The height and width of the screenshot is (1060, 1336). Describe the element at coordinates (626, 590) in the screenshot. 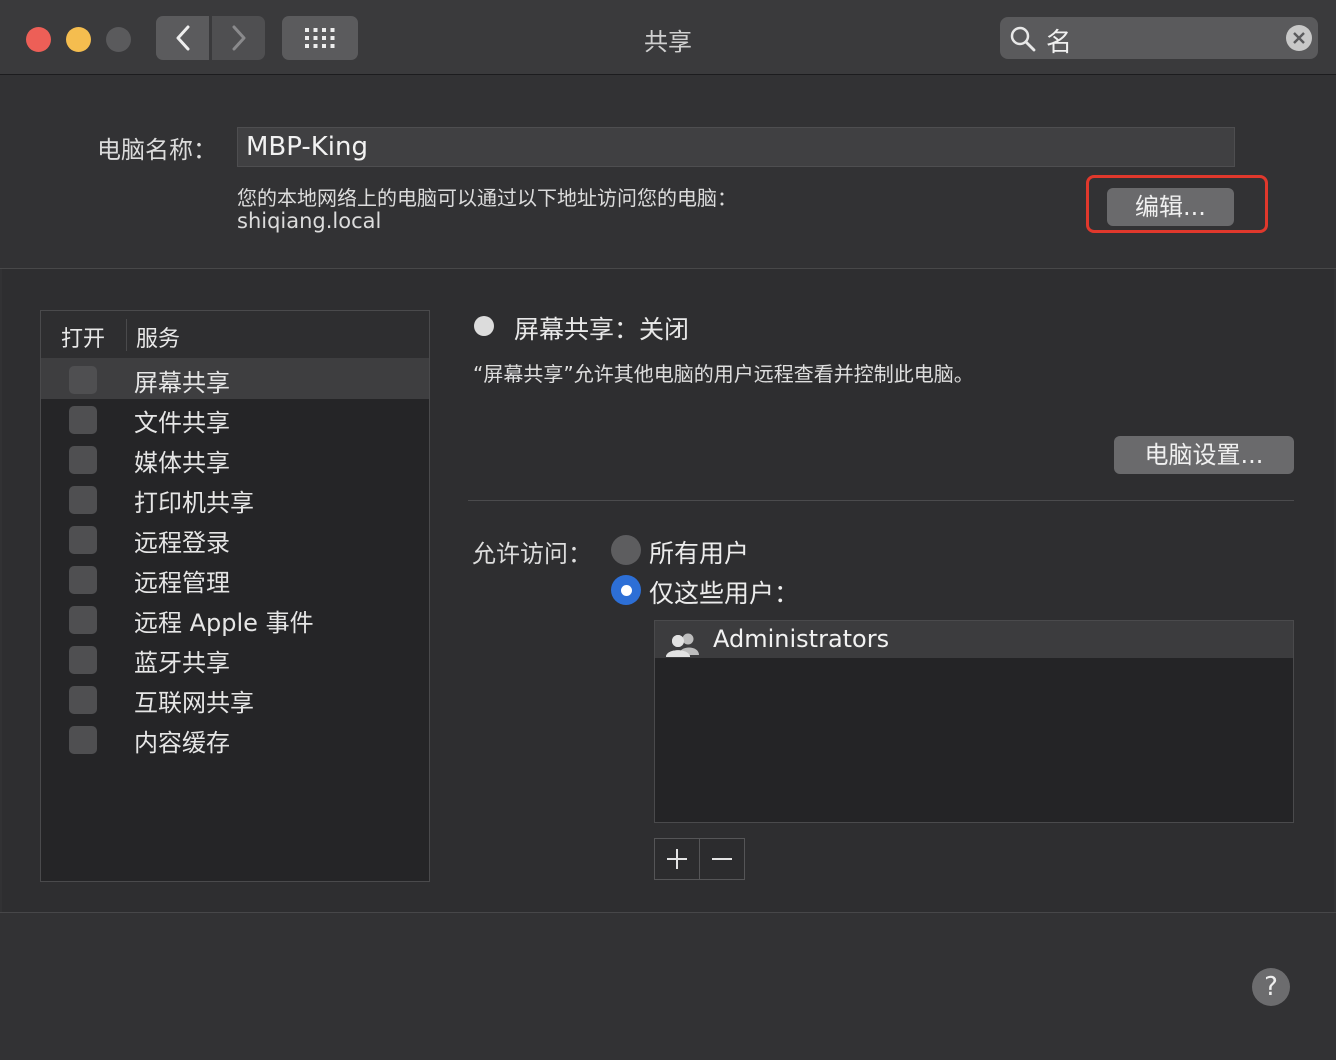

I see `radio-only-these-users` at that location.